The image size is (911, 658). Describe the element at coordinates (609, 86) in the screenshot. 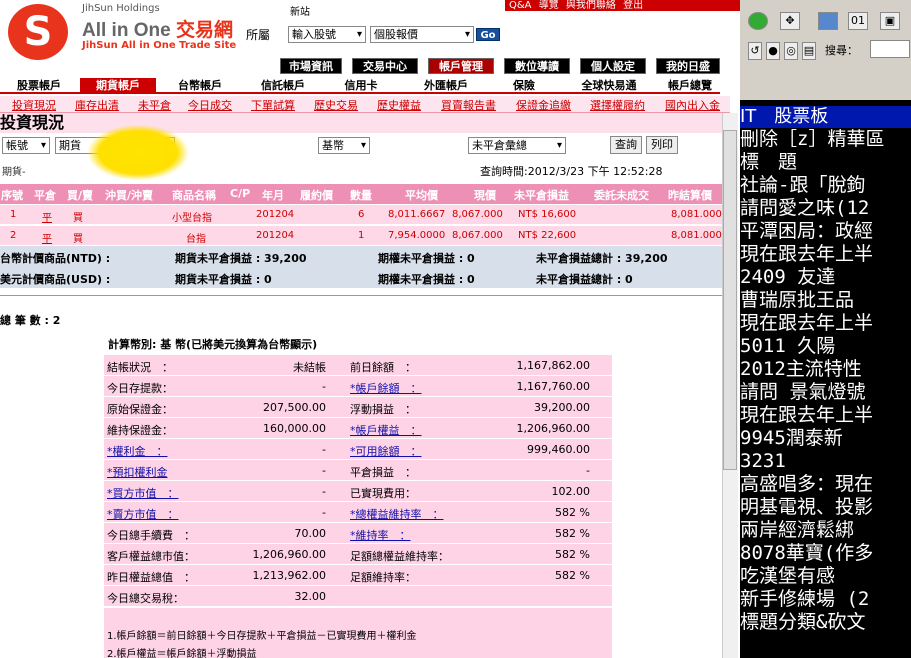

I see `tab-global: 全球快易通` at that location.